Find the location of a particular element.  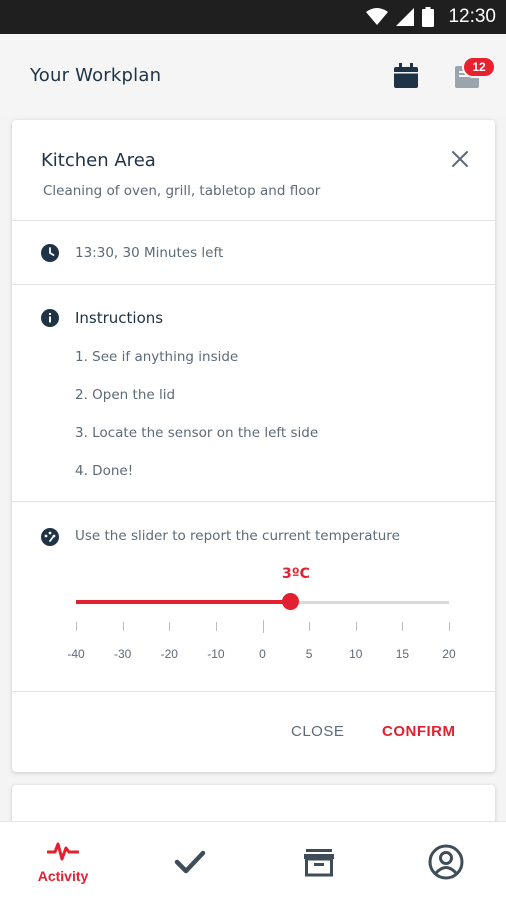

notification-badge: 12 is located at coordinates (479, 67).